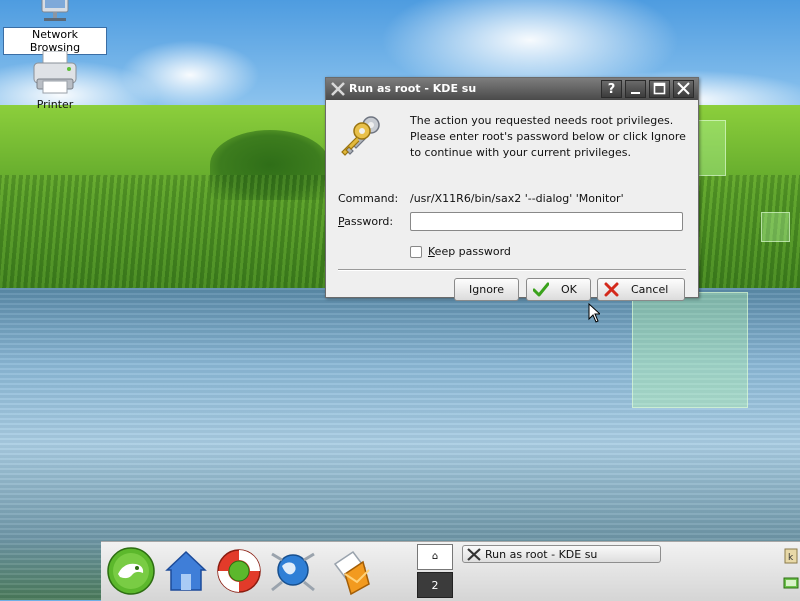 This screenshot has width=800, height=601. What do you see at coordinates (650, 289) in the screenshot?
I see `cancel-button-label: Cancel` at bounding box center [650, 289].